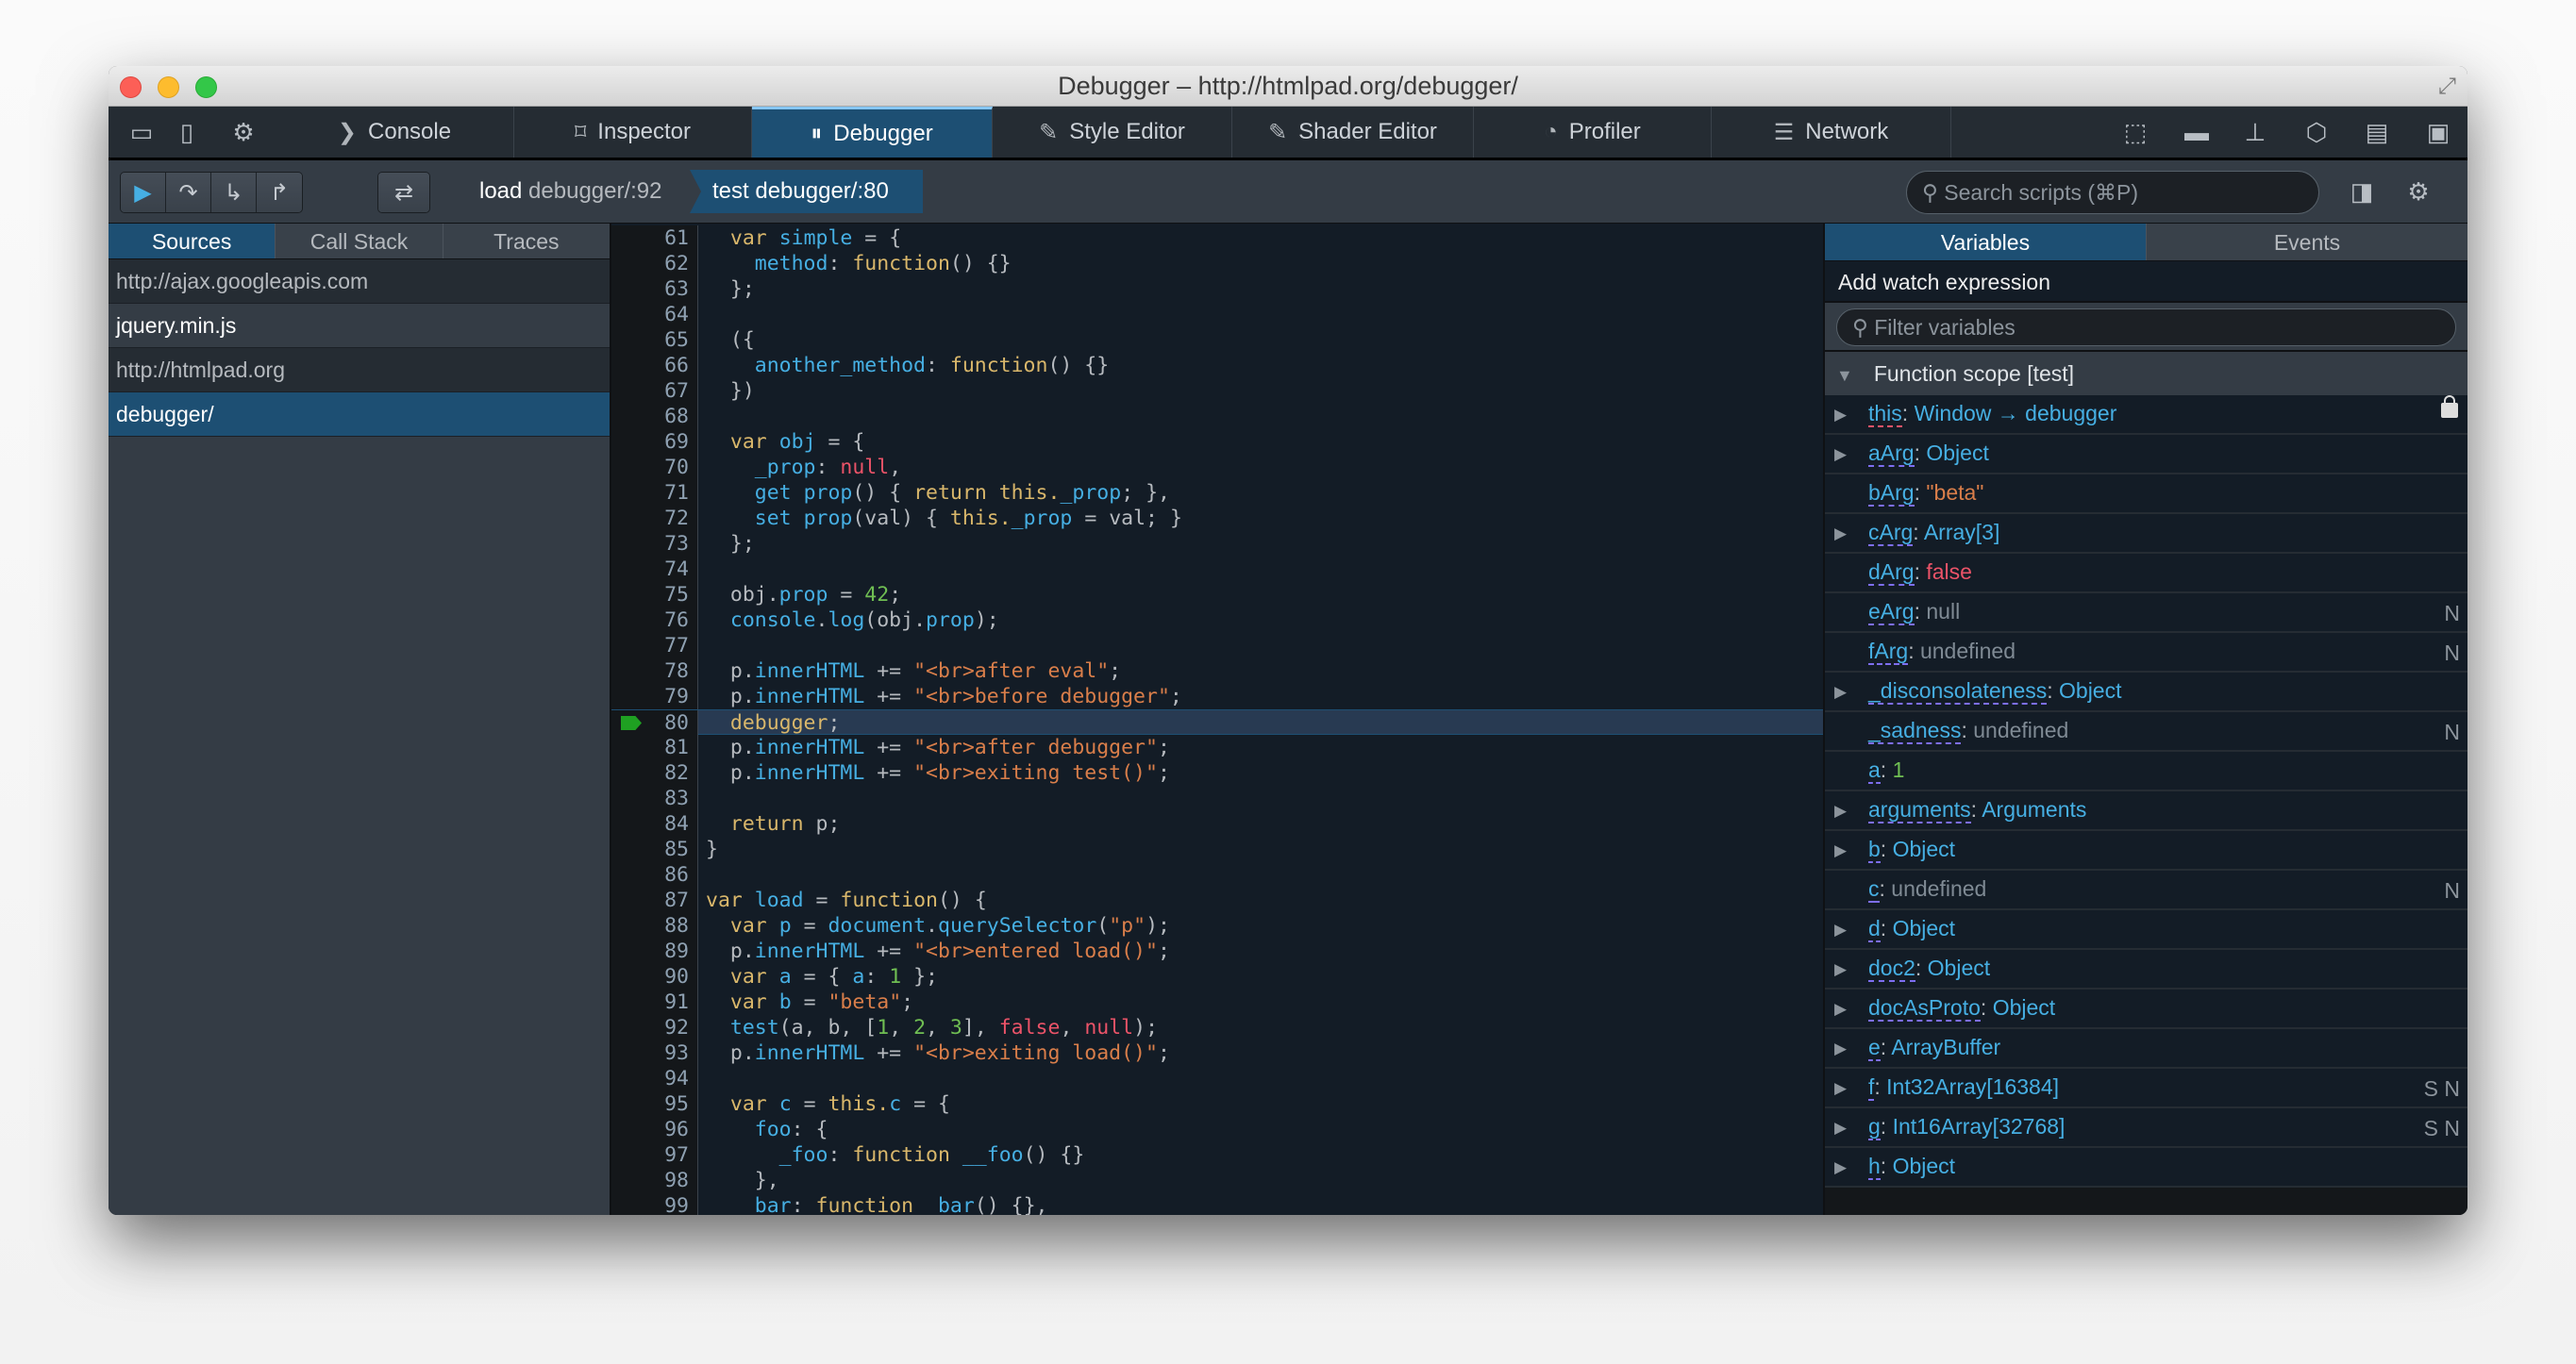 The image size is (2576, 1364). Describe the element at coordinates (1968, 730) in the screenshot. I see `variable-name: _sadness: undefined` at that location.